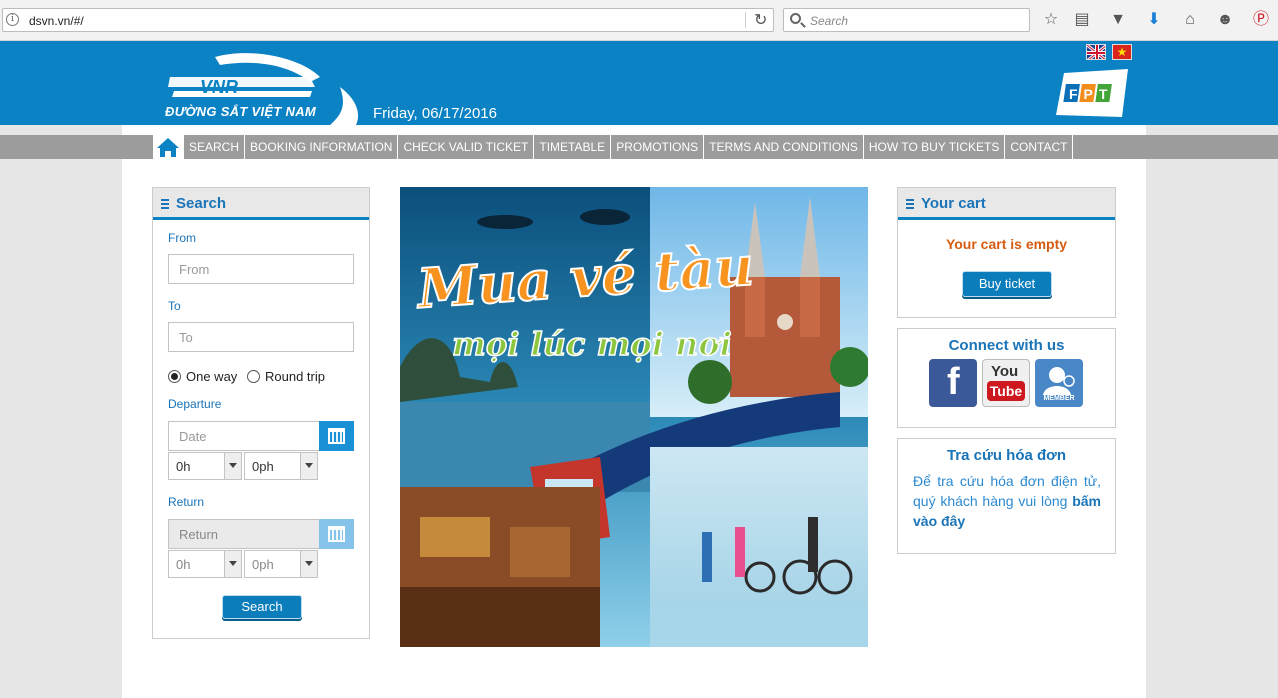 This screenshot has height=698, width=1278. What do you see at coordinates (253, 376) in the screenshot?
I see `round-trip-radio` at bounding box center [253, 376].